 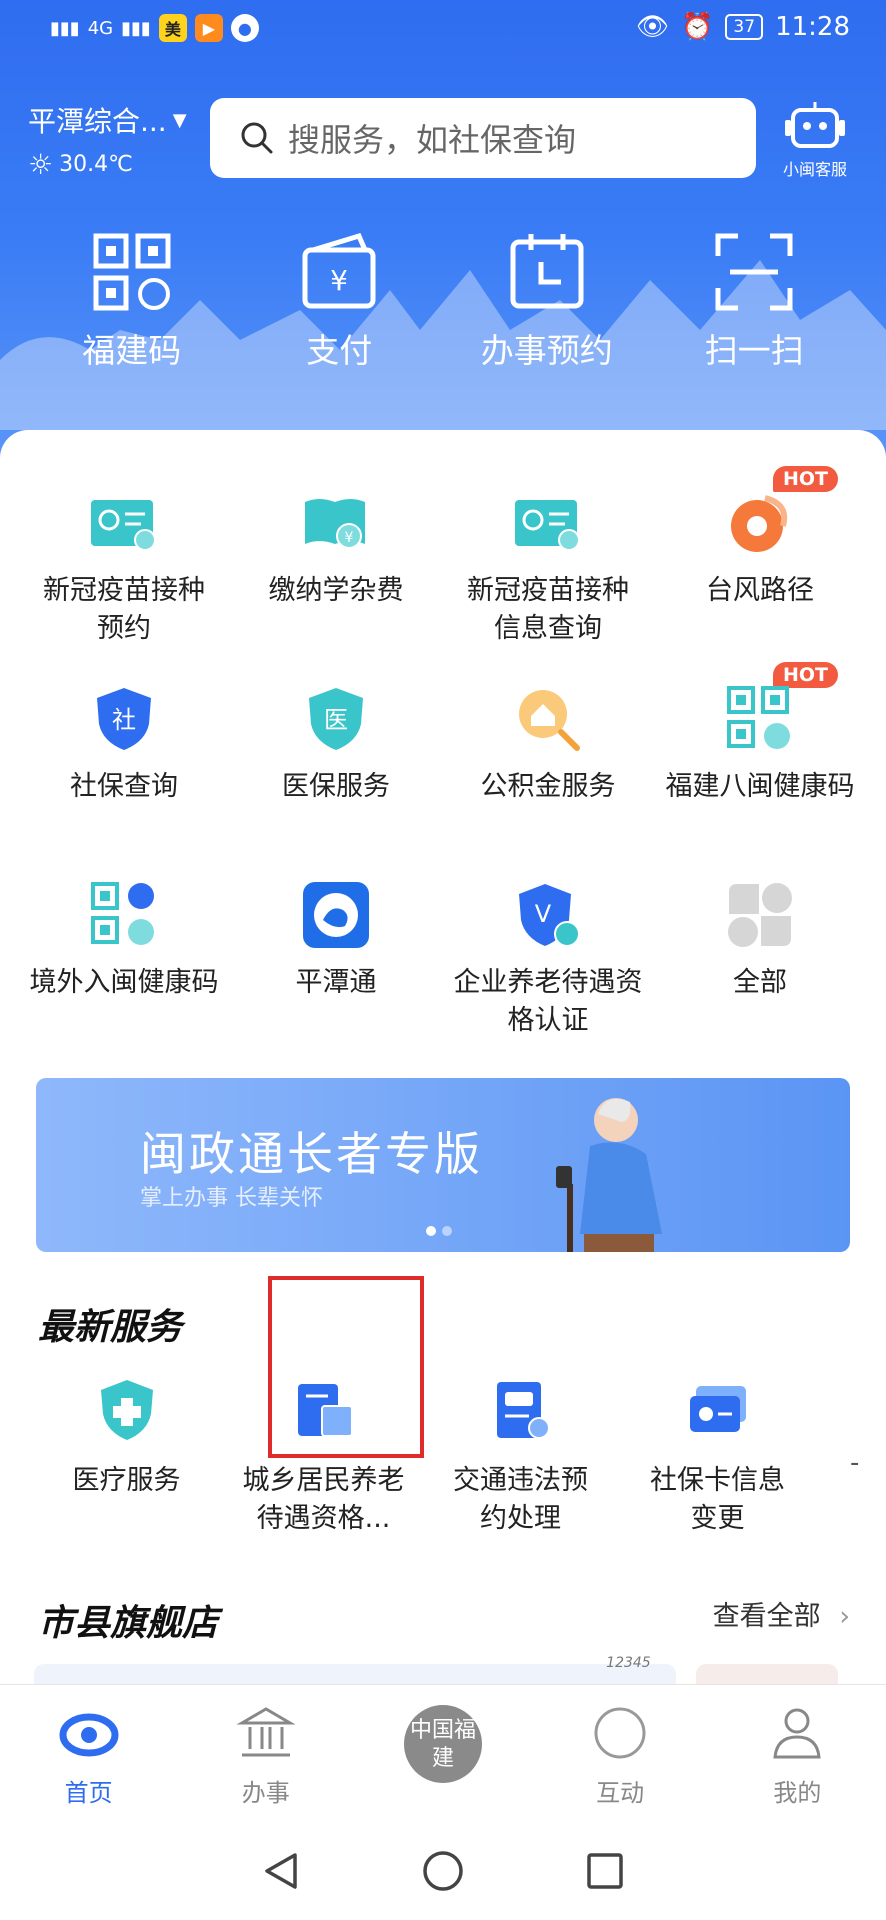 I want to click on quick-appointment: 办事预约, so click(x=547, y=302).